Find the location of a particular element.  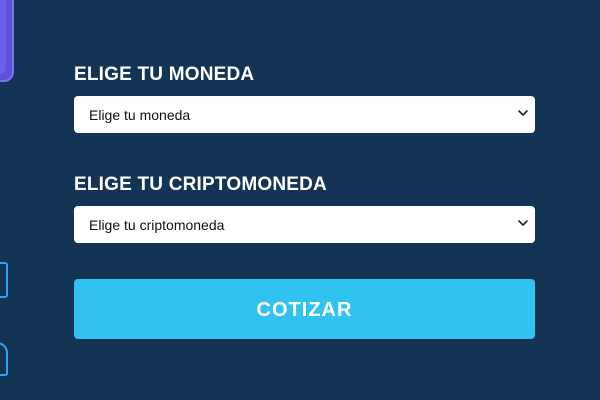

crypto-select: Elige tu criptomoneda is located at coordinates (304, 224).